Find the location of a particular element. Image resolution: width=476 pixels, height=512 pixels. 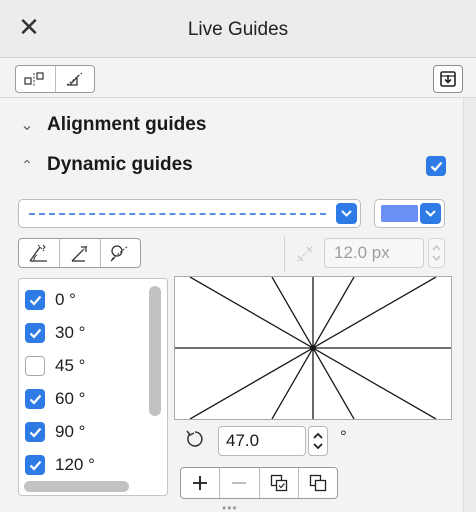

extension-guide-icon is located at coordinates (79, 253).